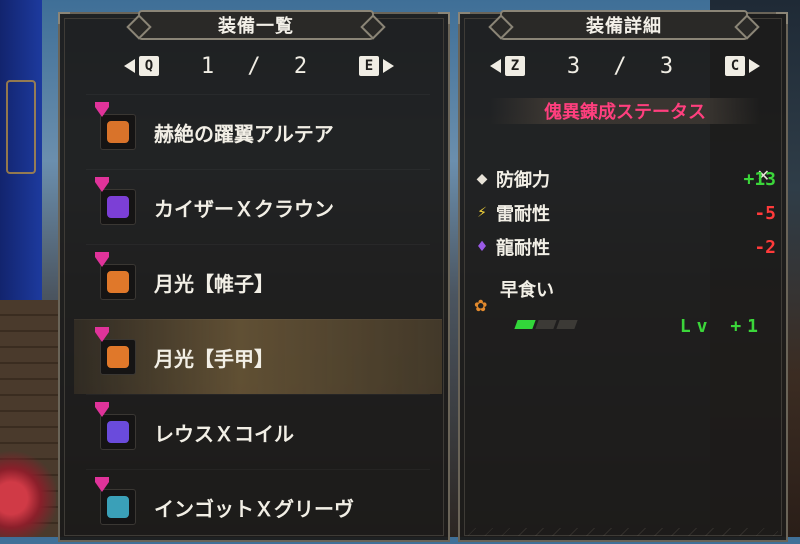 Image resolution: width=800 pixels, height=544 pixels. What do you see at coordinates (369, 66) in the screenshot?
I see `next-page-key: E` at bounding box center [369, 66].